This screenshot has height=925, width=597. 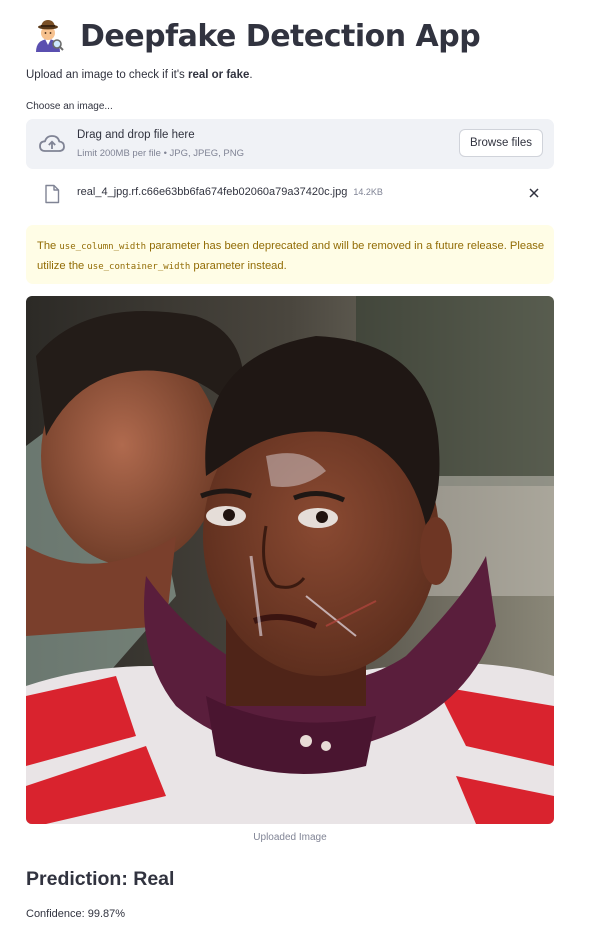 I want to click on cloud-upload-icon, so click(x=52, y=143).